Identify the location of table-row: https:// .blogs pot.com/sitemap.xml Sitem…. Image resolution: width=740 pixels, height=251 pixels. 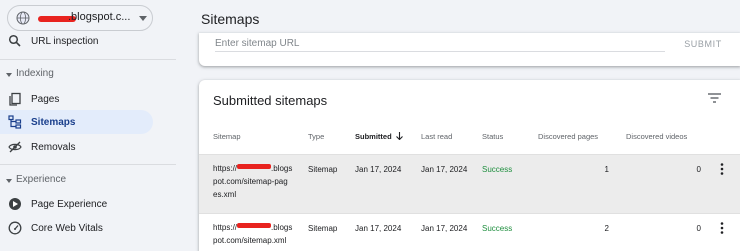
(469, 232).